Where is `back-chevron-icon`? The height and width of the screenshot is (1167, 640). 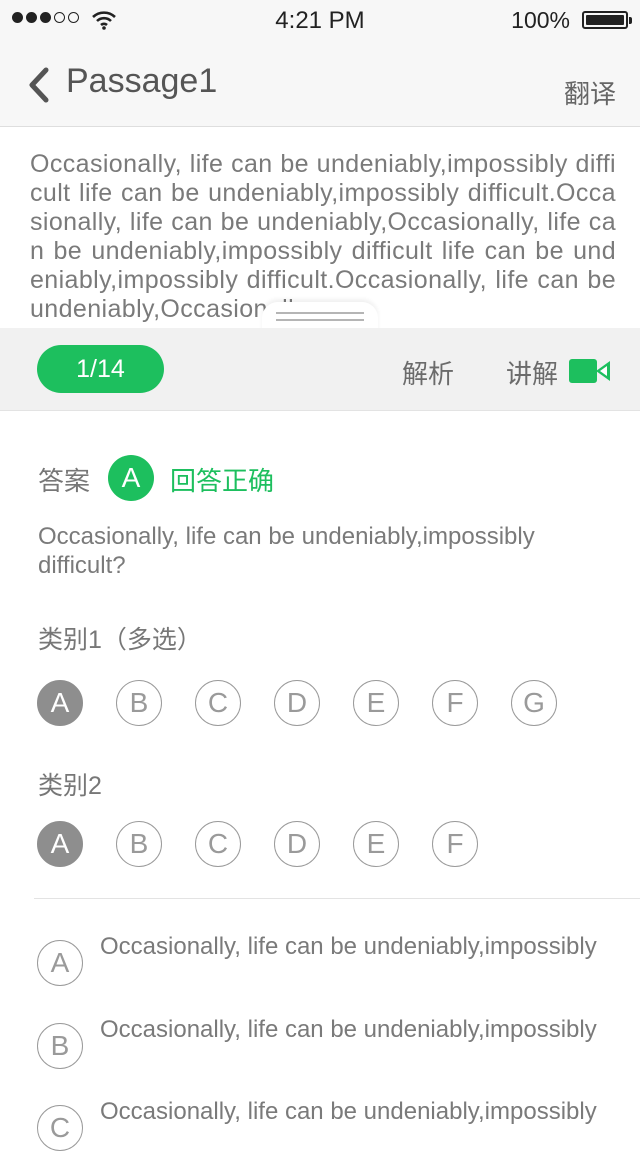 back-chevron-icon is located at coordinates (39, 85).